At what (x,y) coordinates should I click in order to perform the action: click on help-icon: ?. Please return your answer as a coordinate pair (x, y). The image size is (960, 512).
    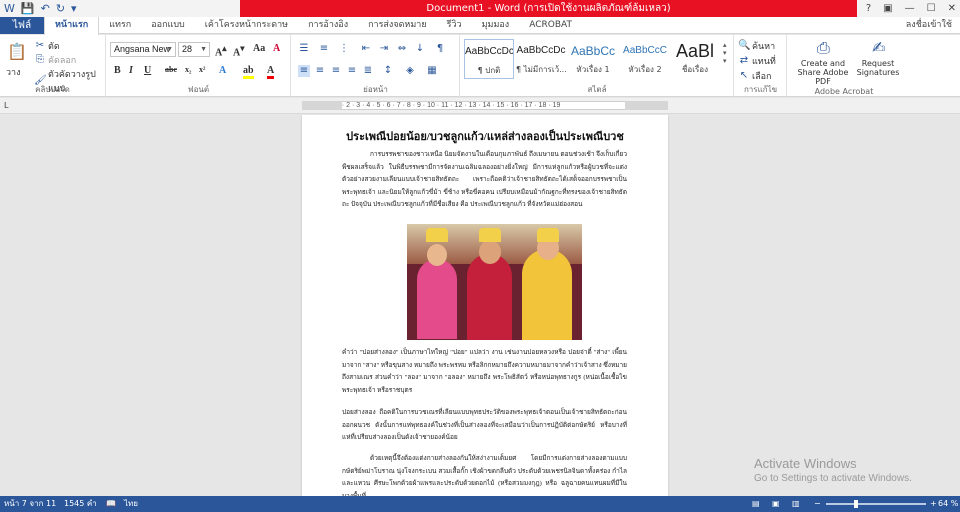
    Looking at the image, I should click on (868, 8).